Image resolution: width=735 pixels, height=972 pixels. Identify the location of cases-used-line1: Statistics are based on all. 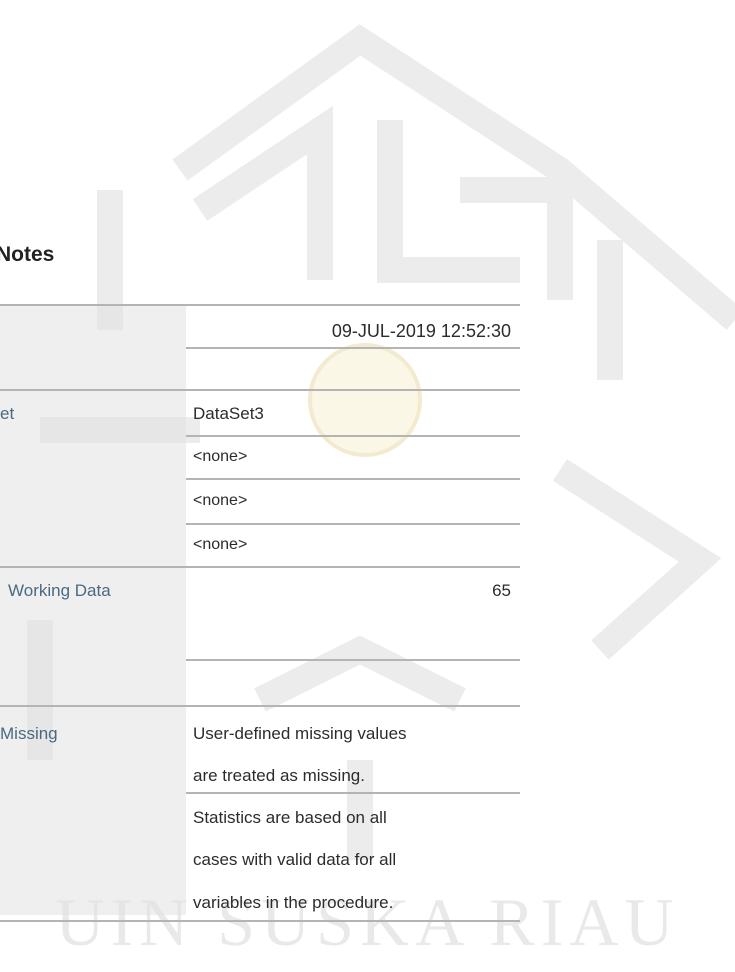
(290, 817).